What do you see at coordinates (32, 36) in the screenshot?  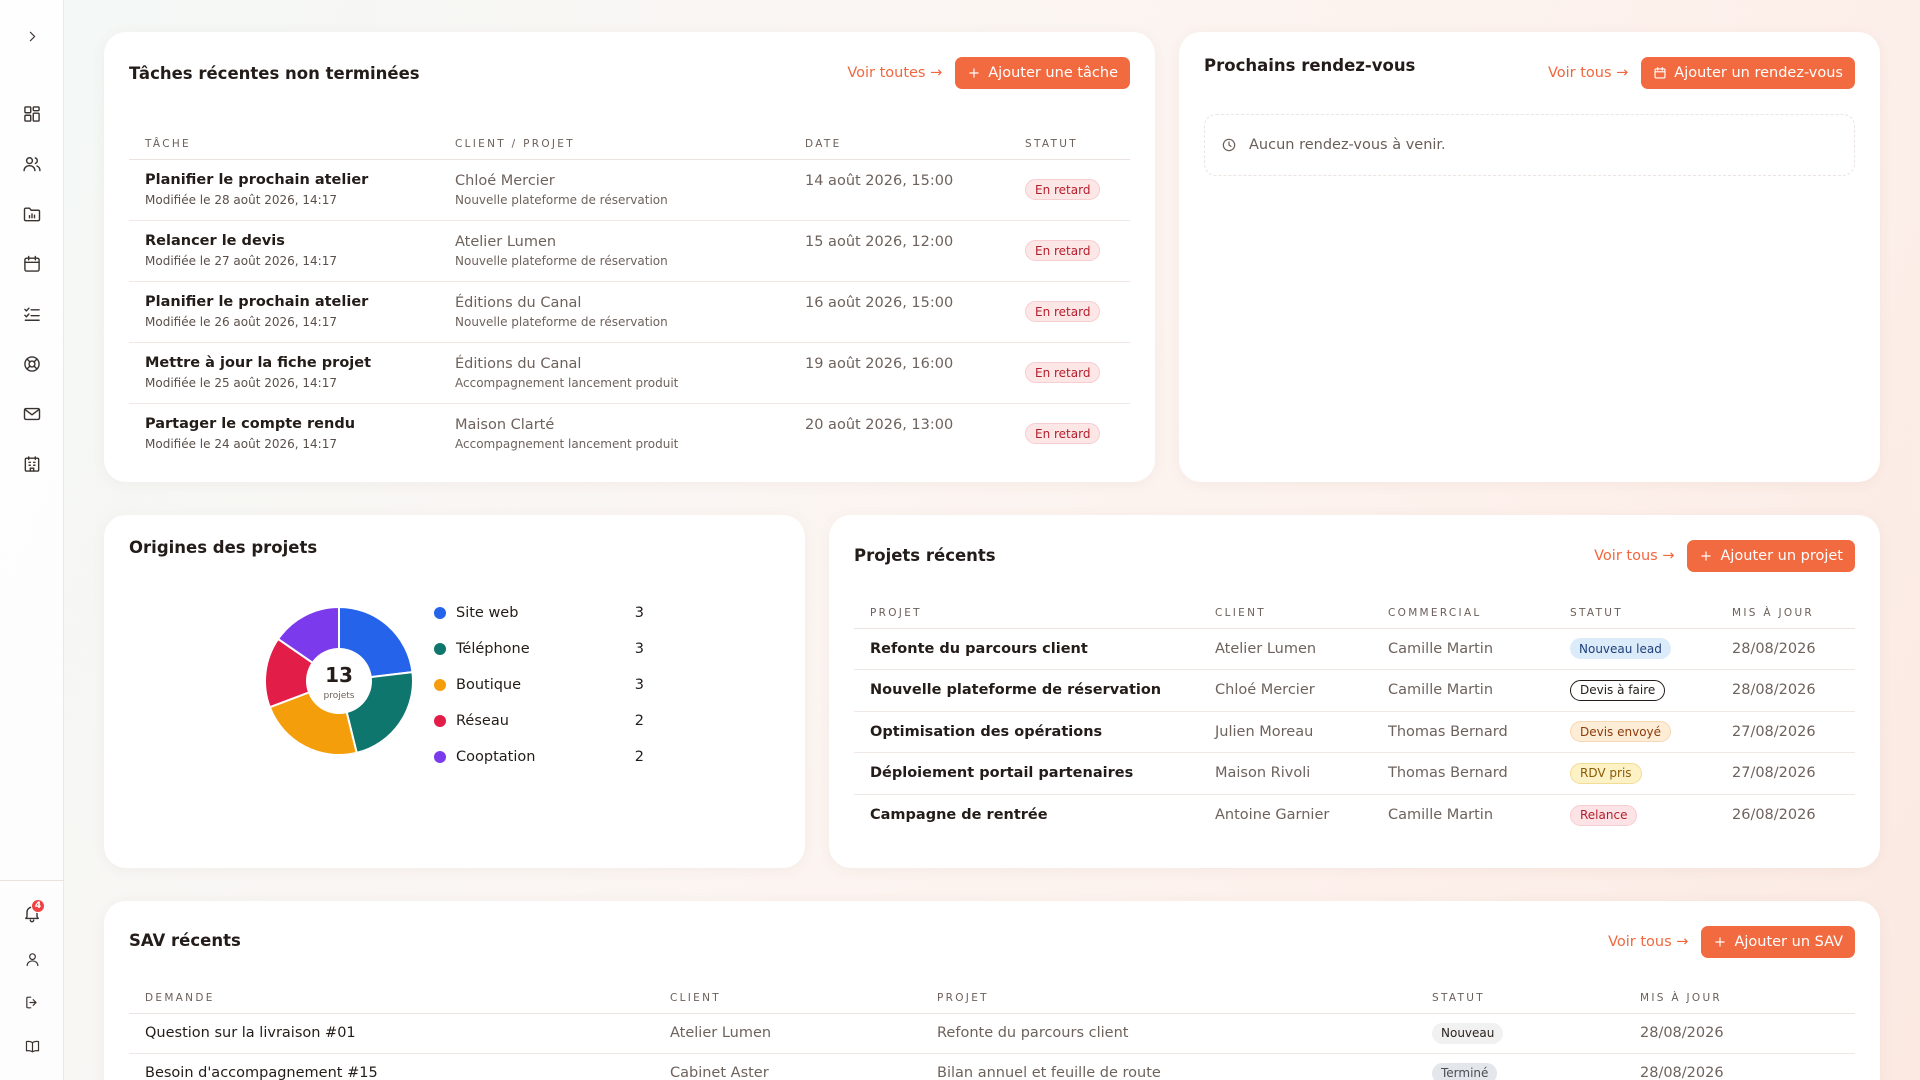 I see `sidebar-toggle-button` at bounding box center [32, 36].